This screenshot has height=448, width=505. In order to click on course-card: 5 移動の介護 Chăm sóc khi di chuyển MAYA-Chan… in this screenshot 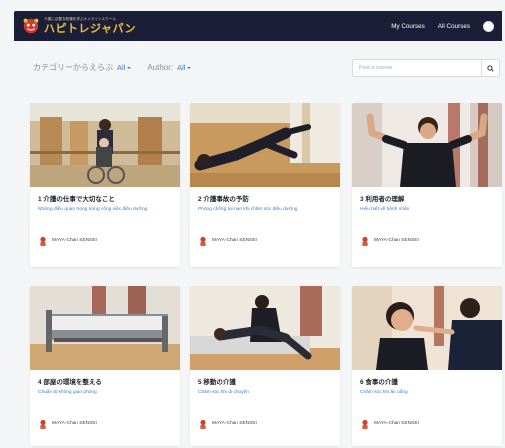, I will do `click(265, 366)`.